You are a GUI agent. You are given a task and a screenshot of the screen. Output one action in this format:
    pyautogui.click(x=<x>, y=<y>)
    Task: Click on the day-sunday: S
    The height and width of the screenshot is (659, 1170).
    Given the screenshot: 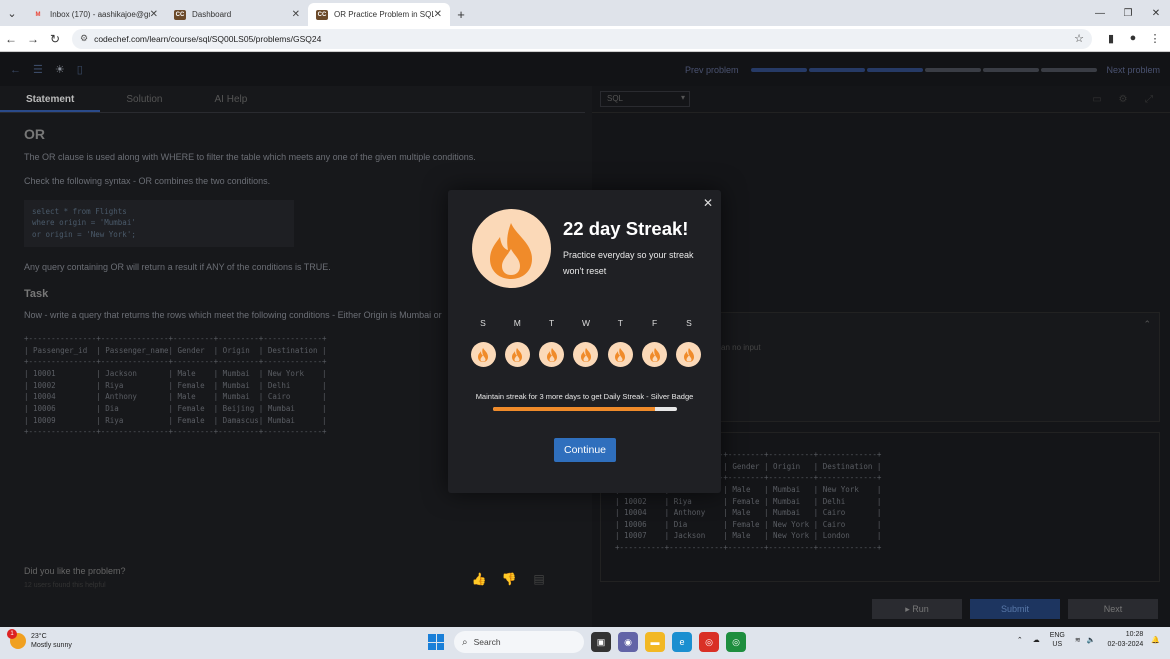 What is the action you would take?
    pyautogui.click(x=483, y=342)
    